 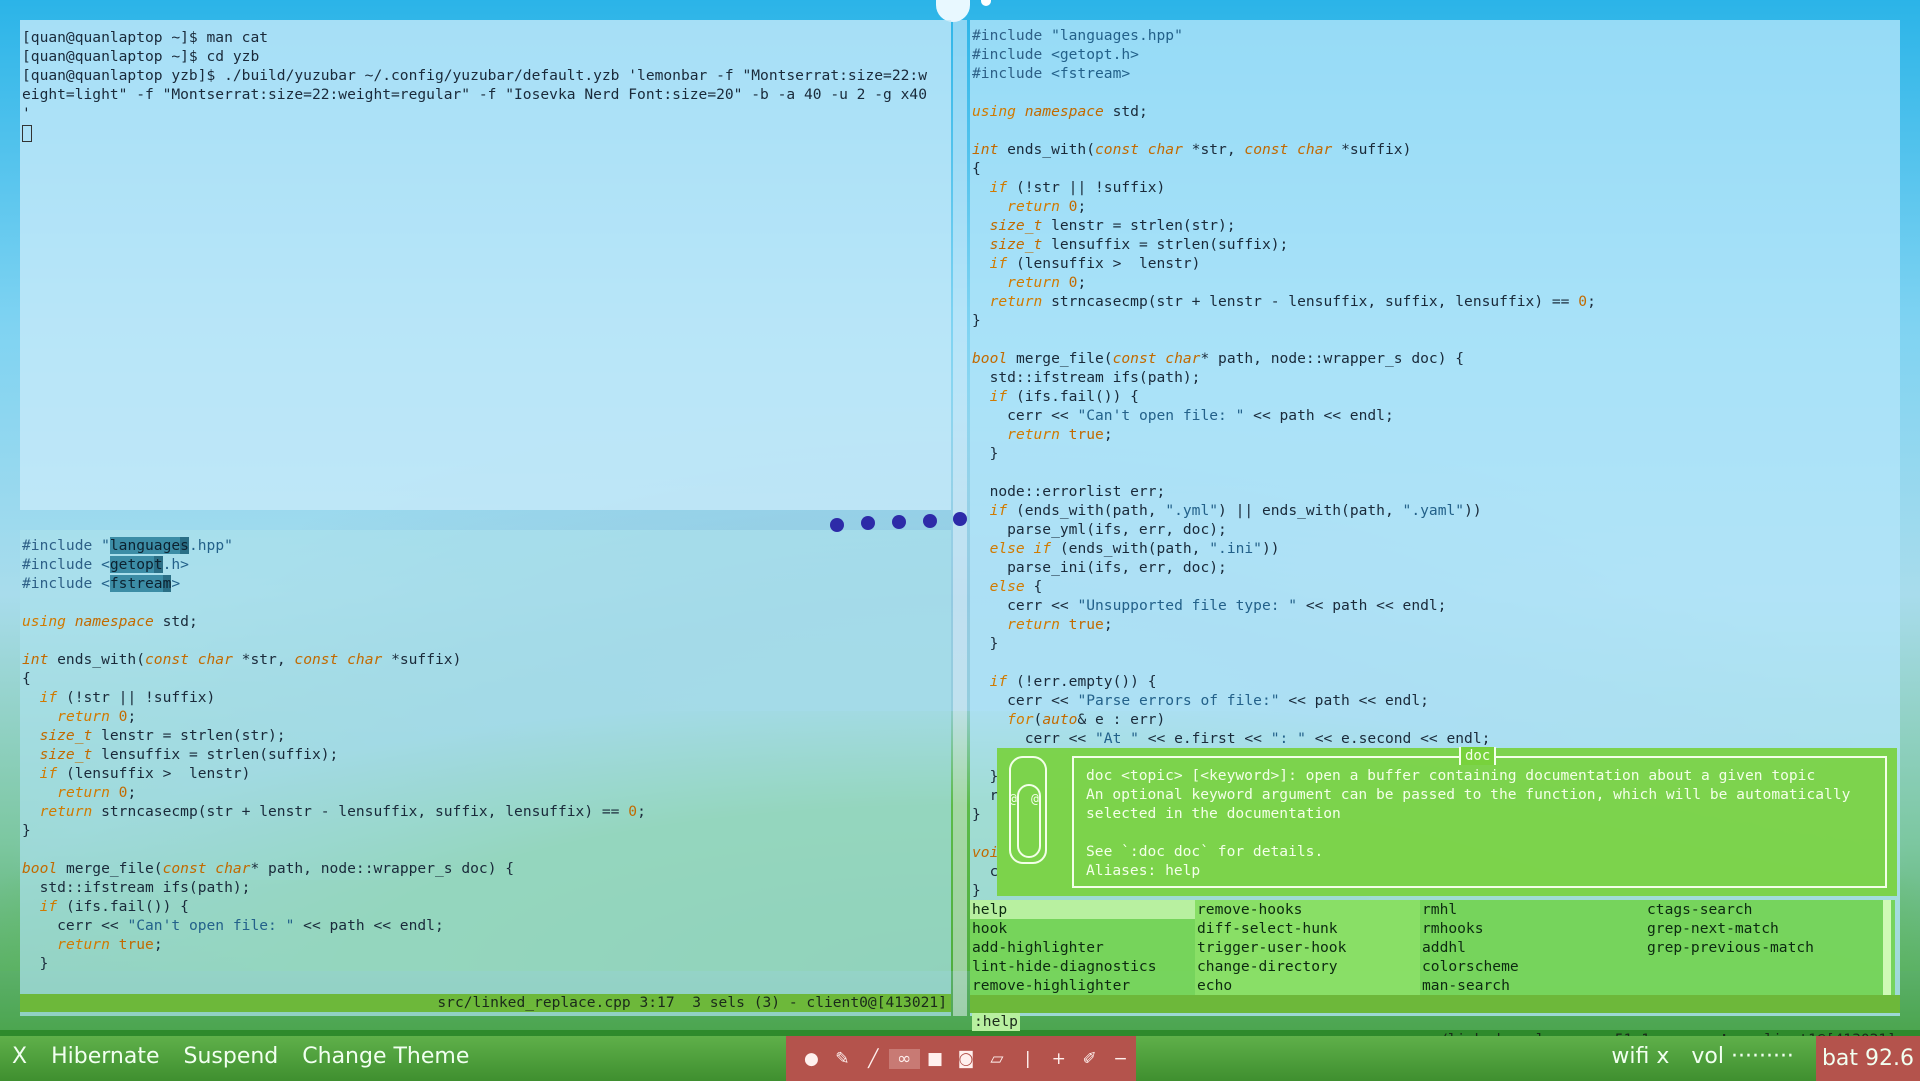 I want to click on clippy-icon: @ @, so click(x=1031, y=813).